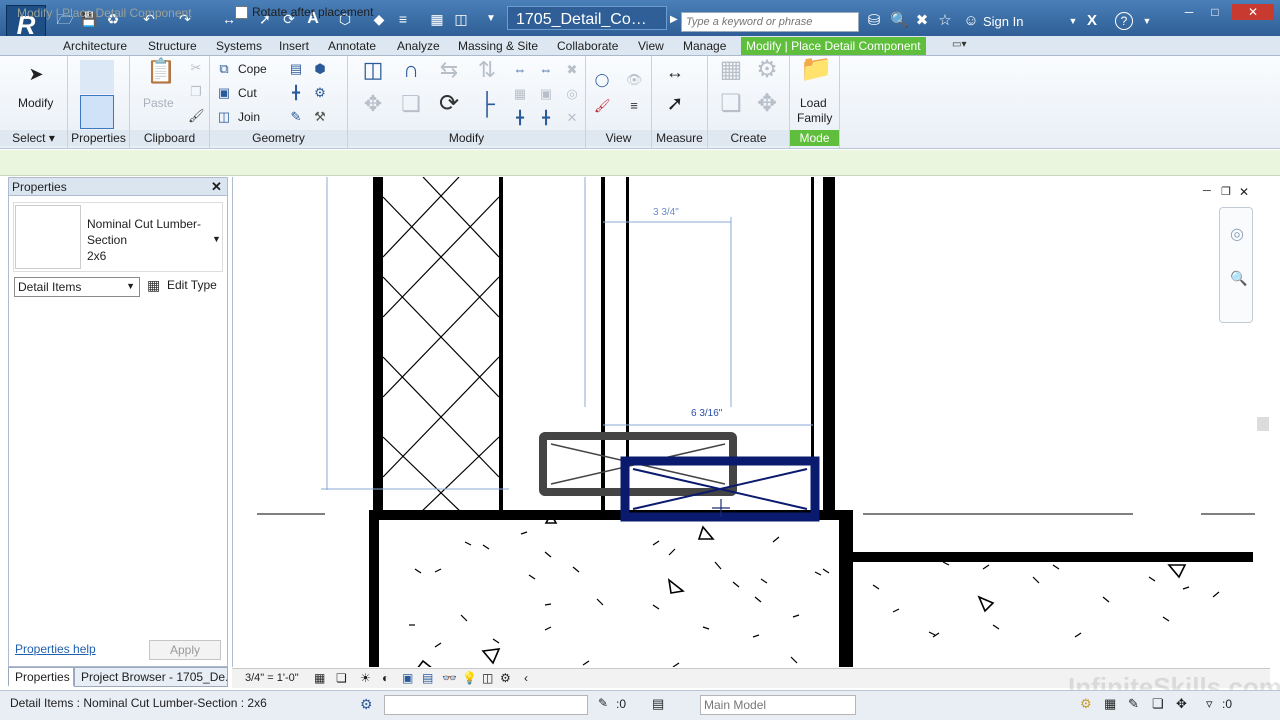 Image resolution: width=1280 pixels, height=720 pixels. Describe the element at coordinates (33, 138) in the screenshot. I see `select-panel-label: Select ▾` at that location.